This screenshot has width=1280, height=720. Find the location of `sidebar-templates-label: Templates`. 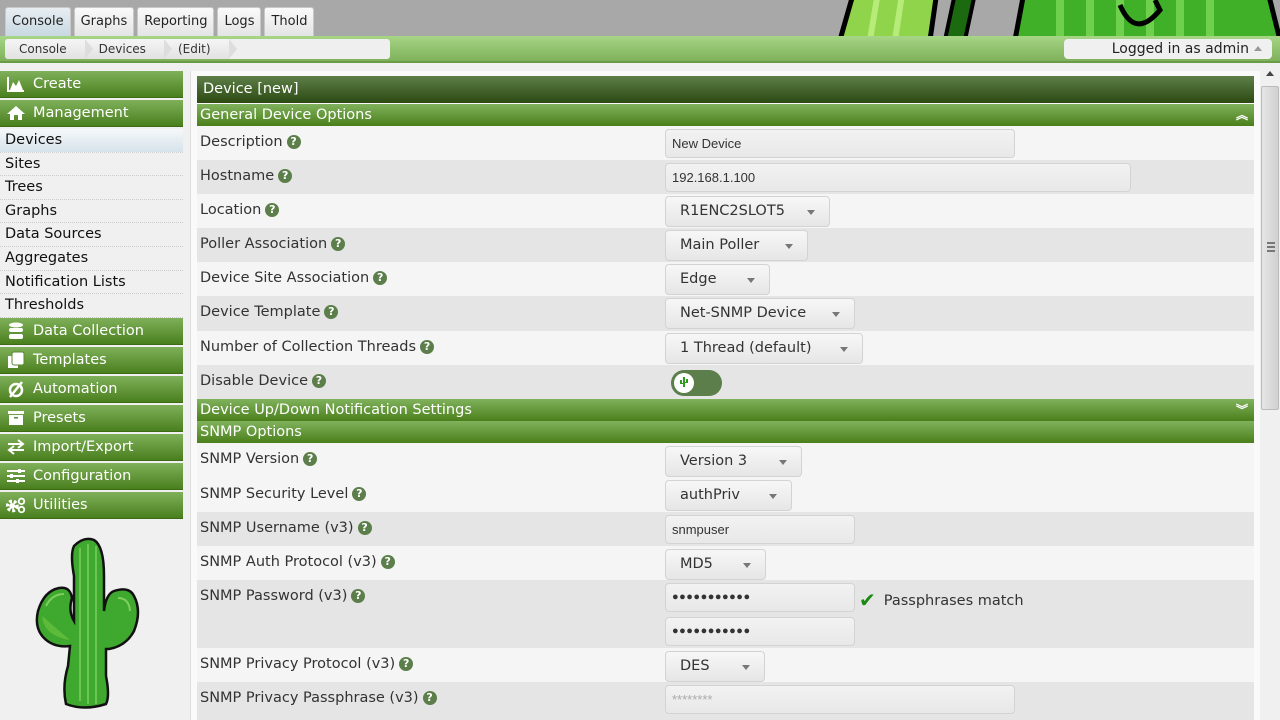

sidebar-templates-label: Templates is located at coordinates (70, 359).